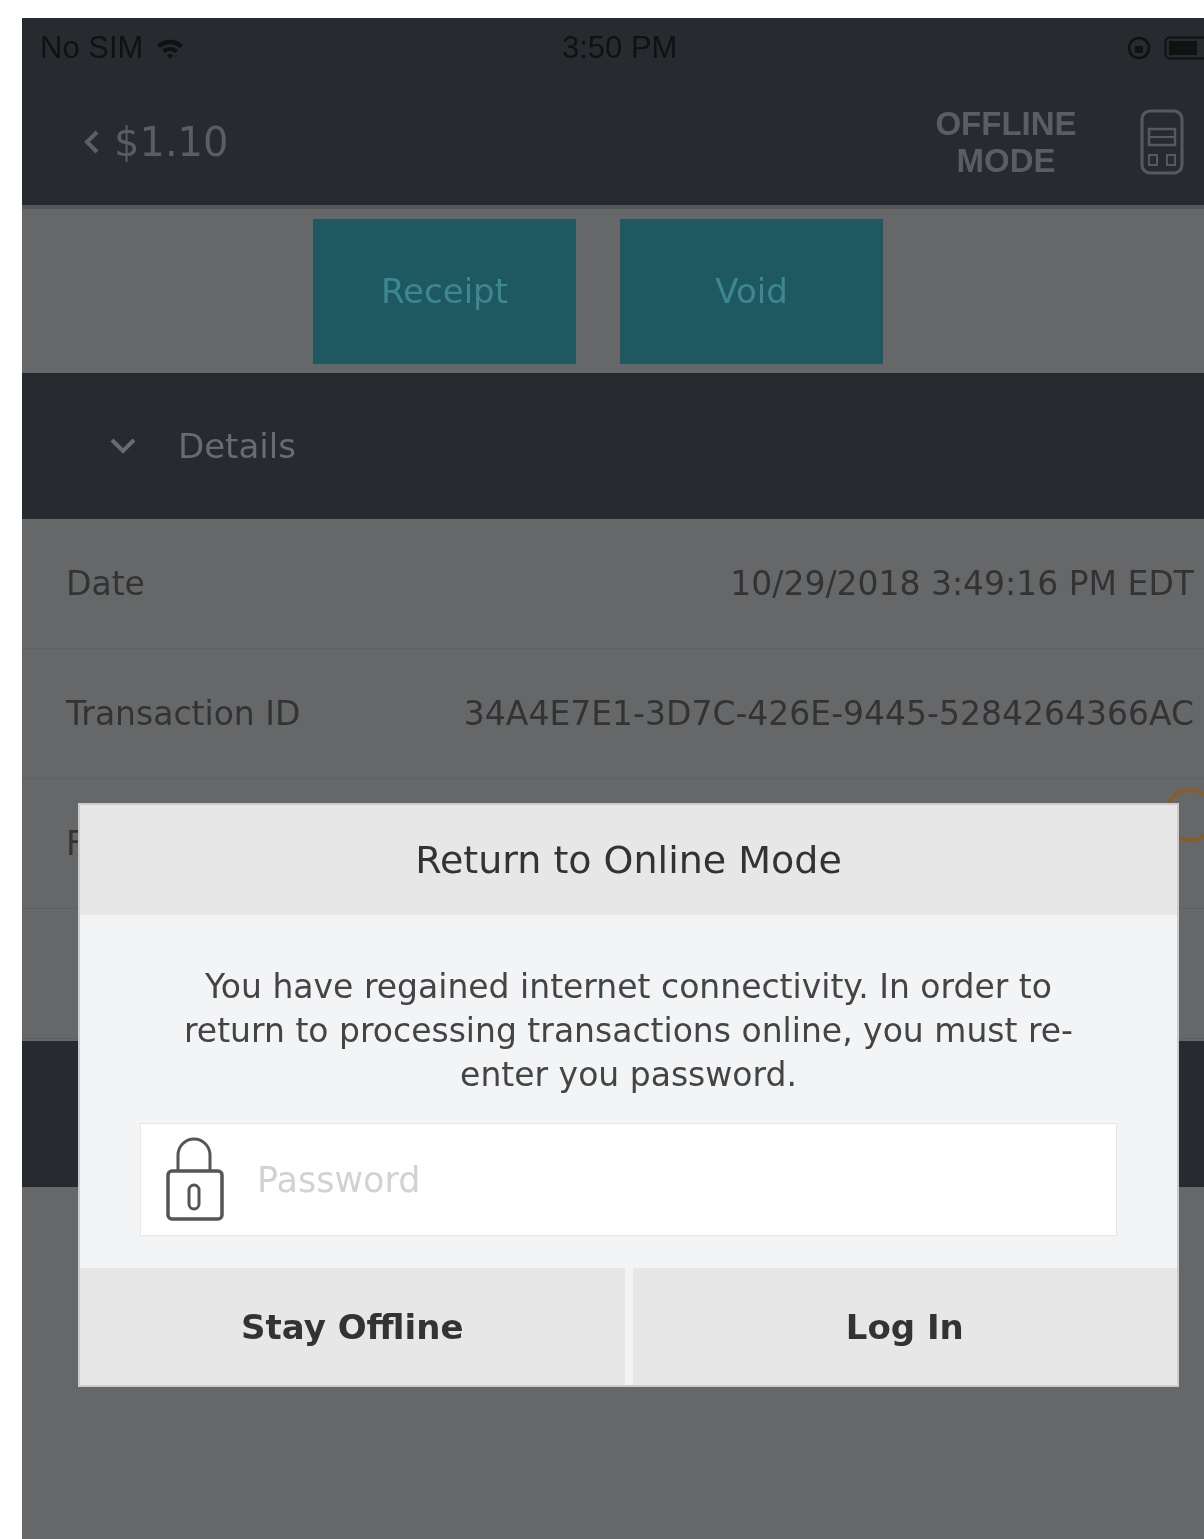 The height and width of the screenshot is (1539, 1204). Describe the element at coordinates (1184, 48) in the screenshot. I see `battery-icon` at that location.